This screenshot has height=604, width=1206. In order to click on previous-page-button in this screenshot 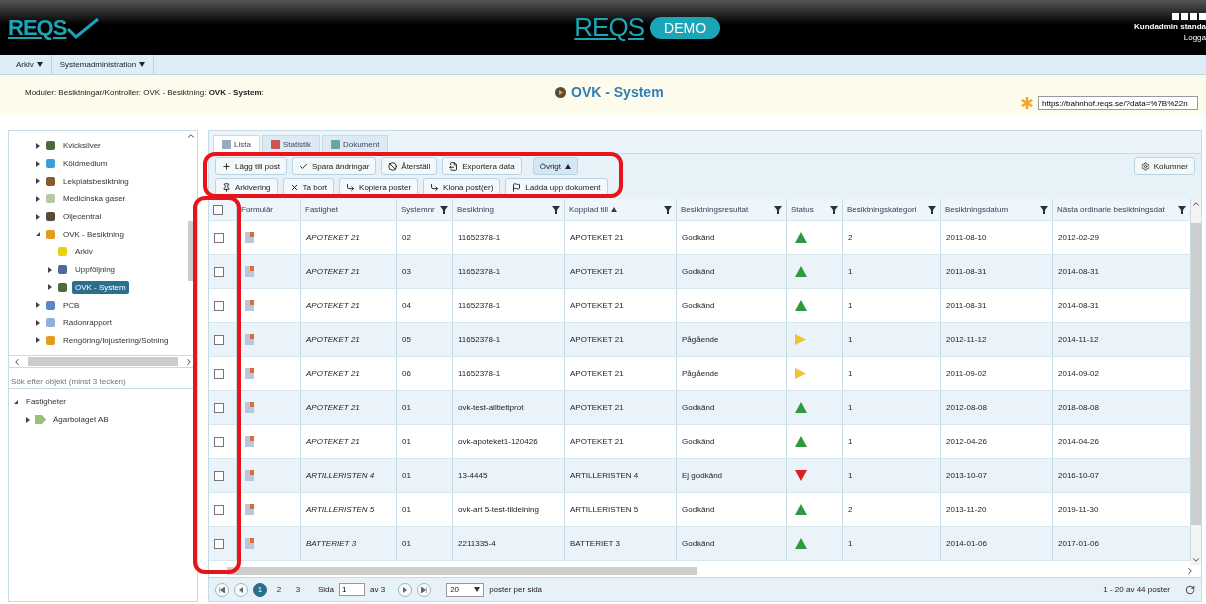, I will do `click(241, 589)`.